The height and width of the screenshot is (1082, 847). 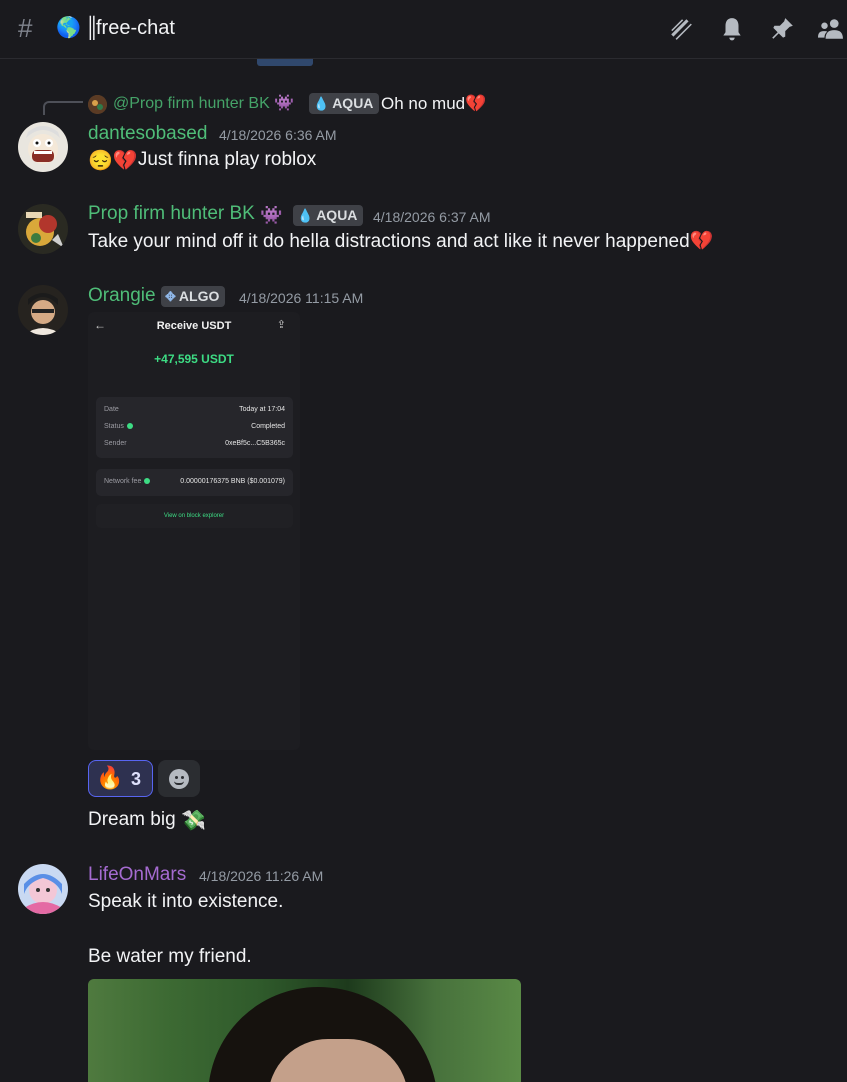 I want to click on reply-role-tag: 💧 AQUA, so click(x=344, y=103).